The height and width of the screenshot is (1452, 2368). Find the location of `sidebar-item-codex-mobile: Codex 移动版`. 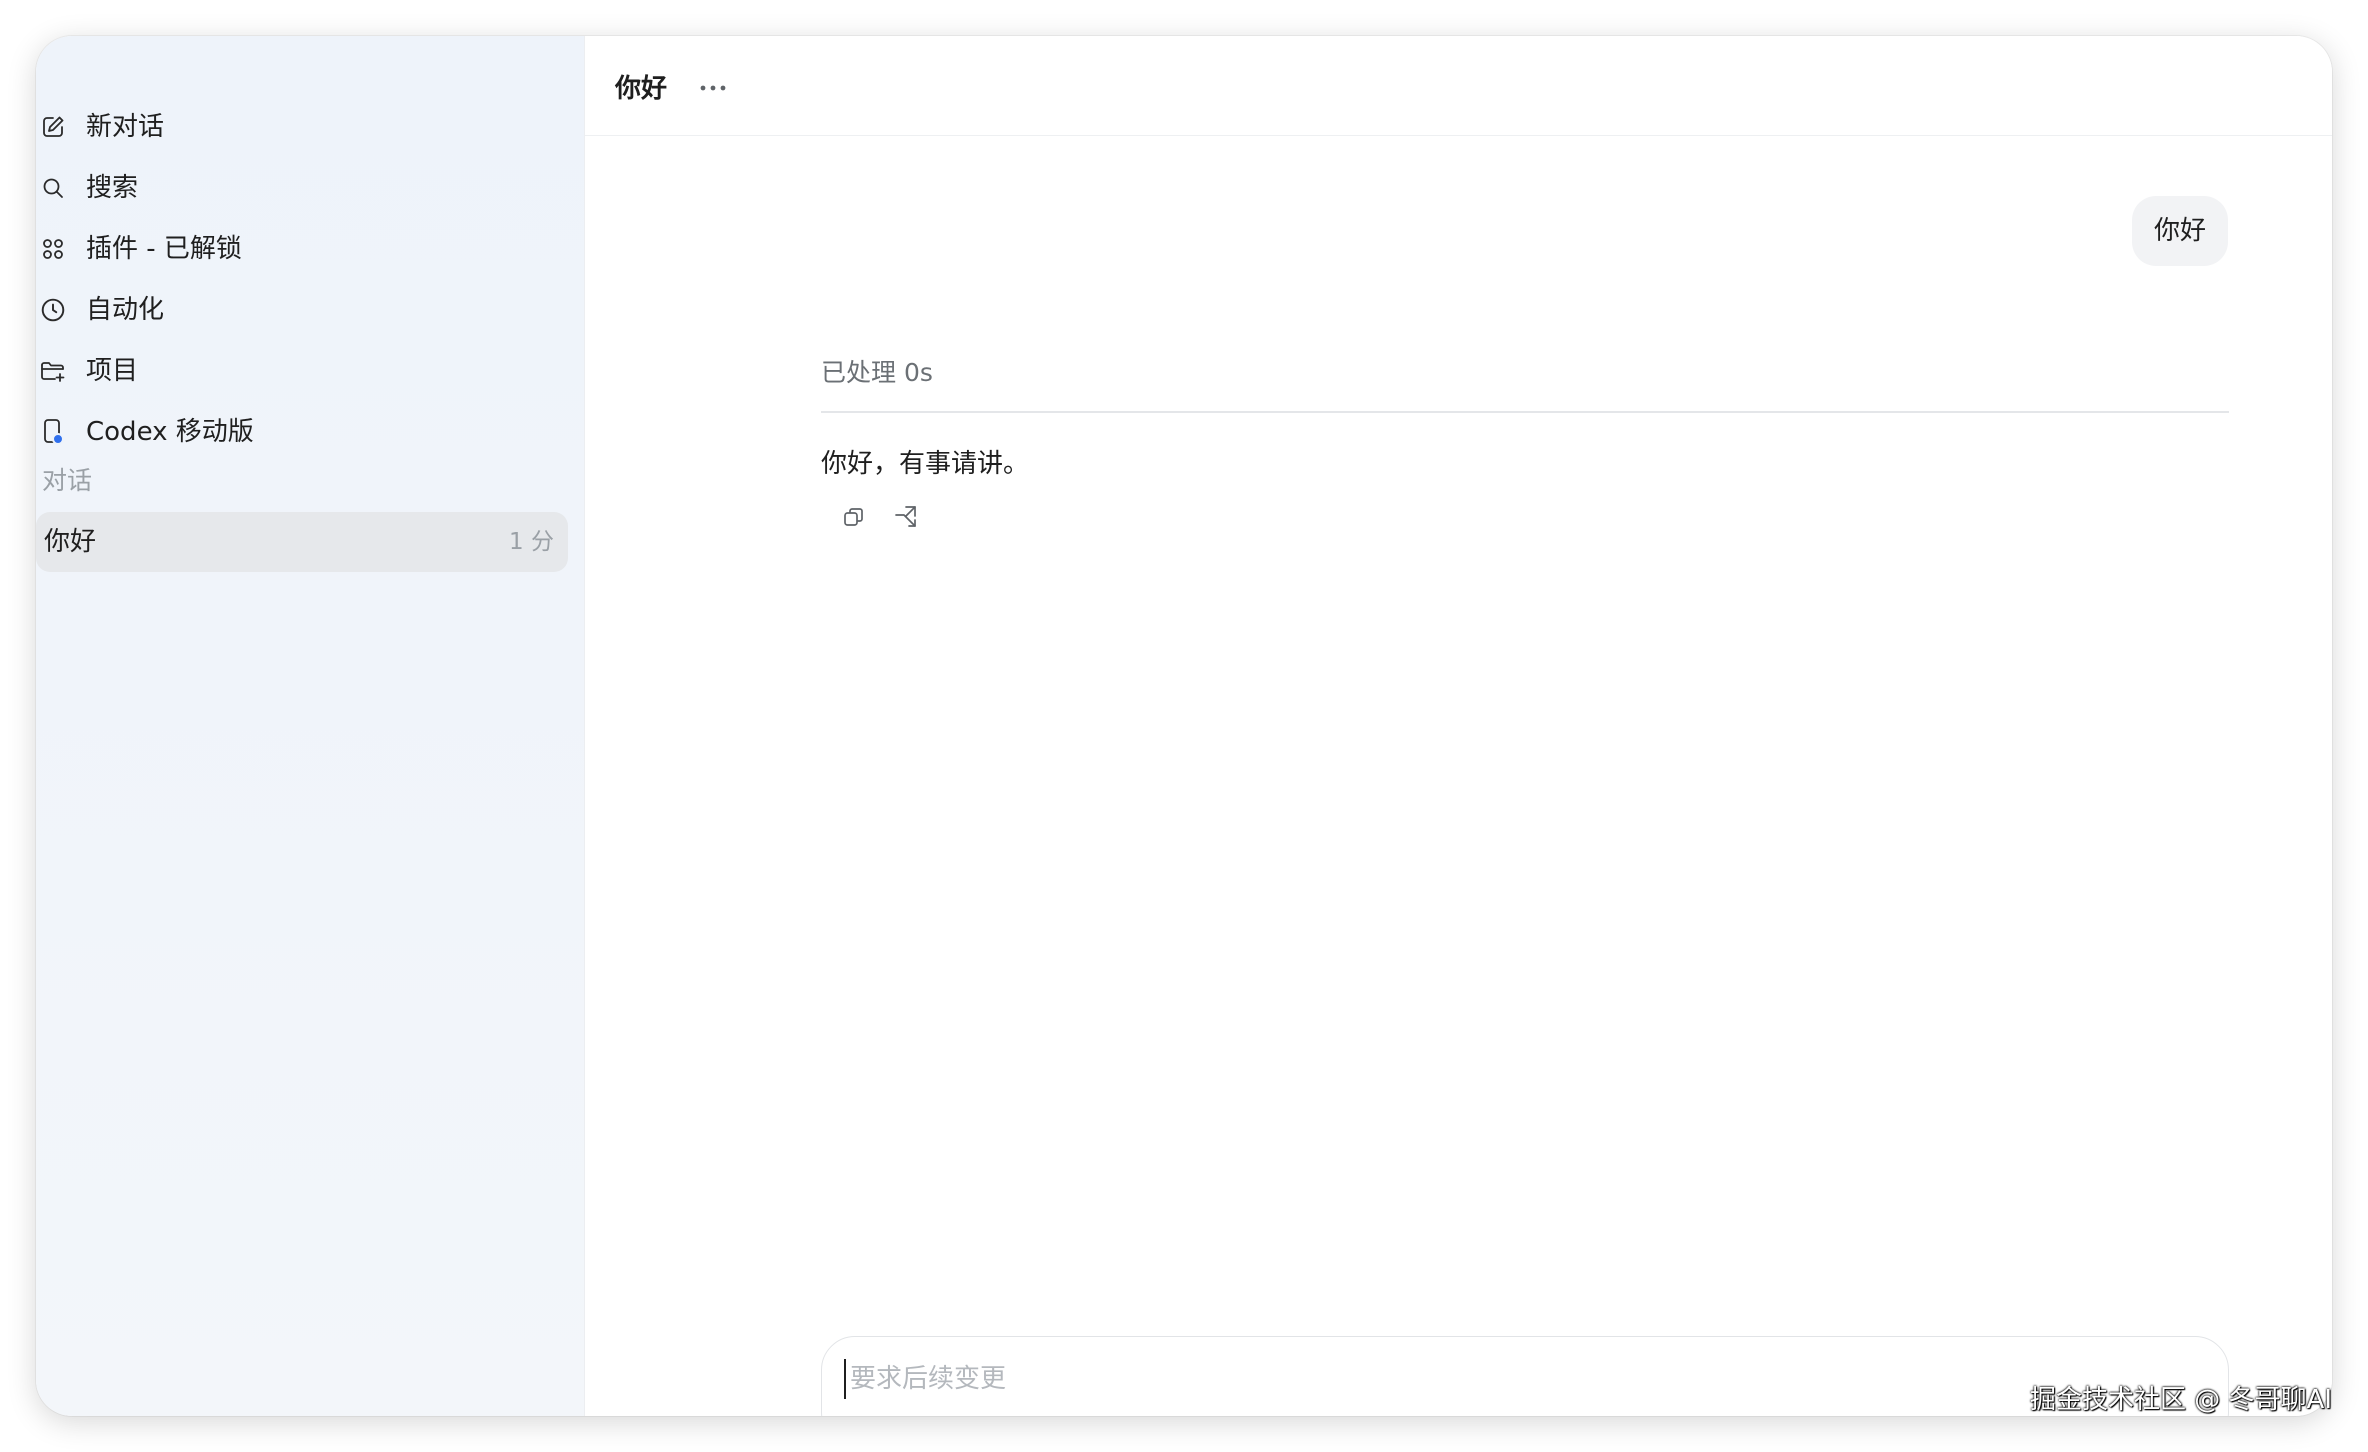

sidebar-item-codex-mobile: Codex 移动版 is located at coordinates (301, 432).